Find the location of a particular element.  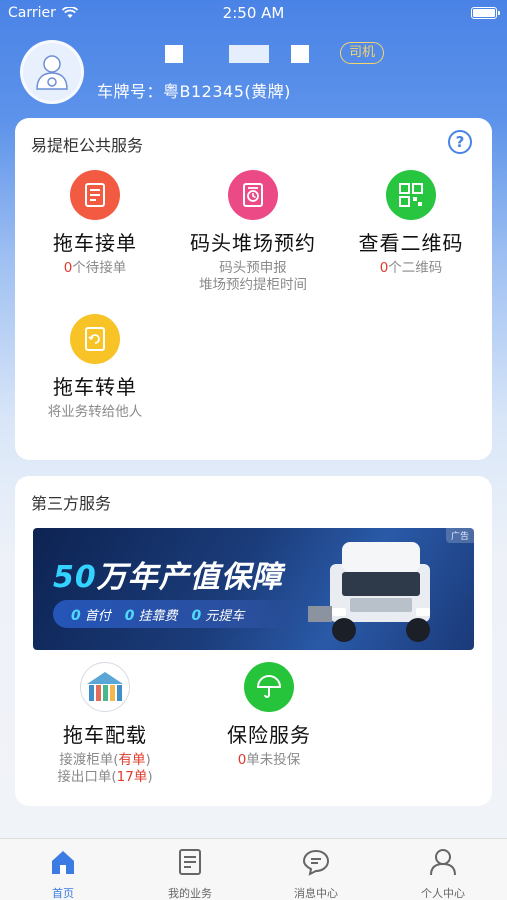

person-icon is located at coordinates (443, 862).